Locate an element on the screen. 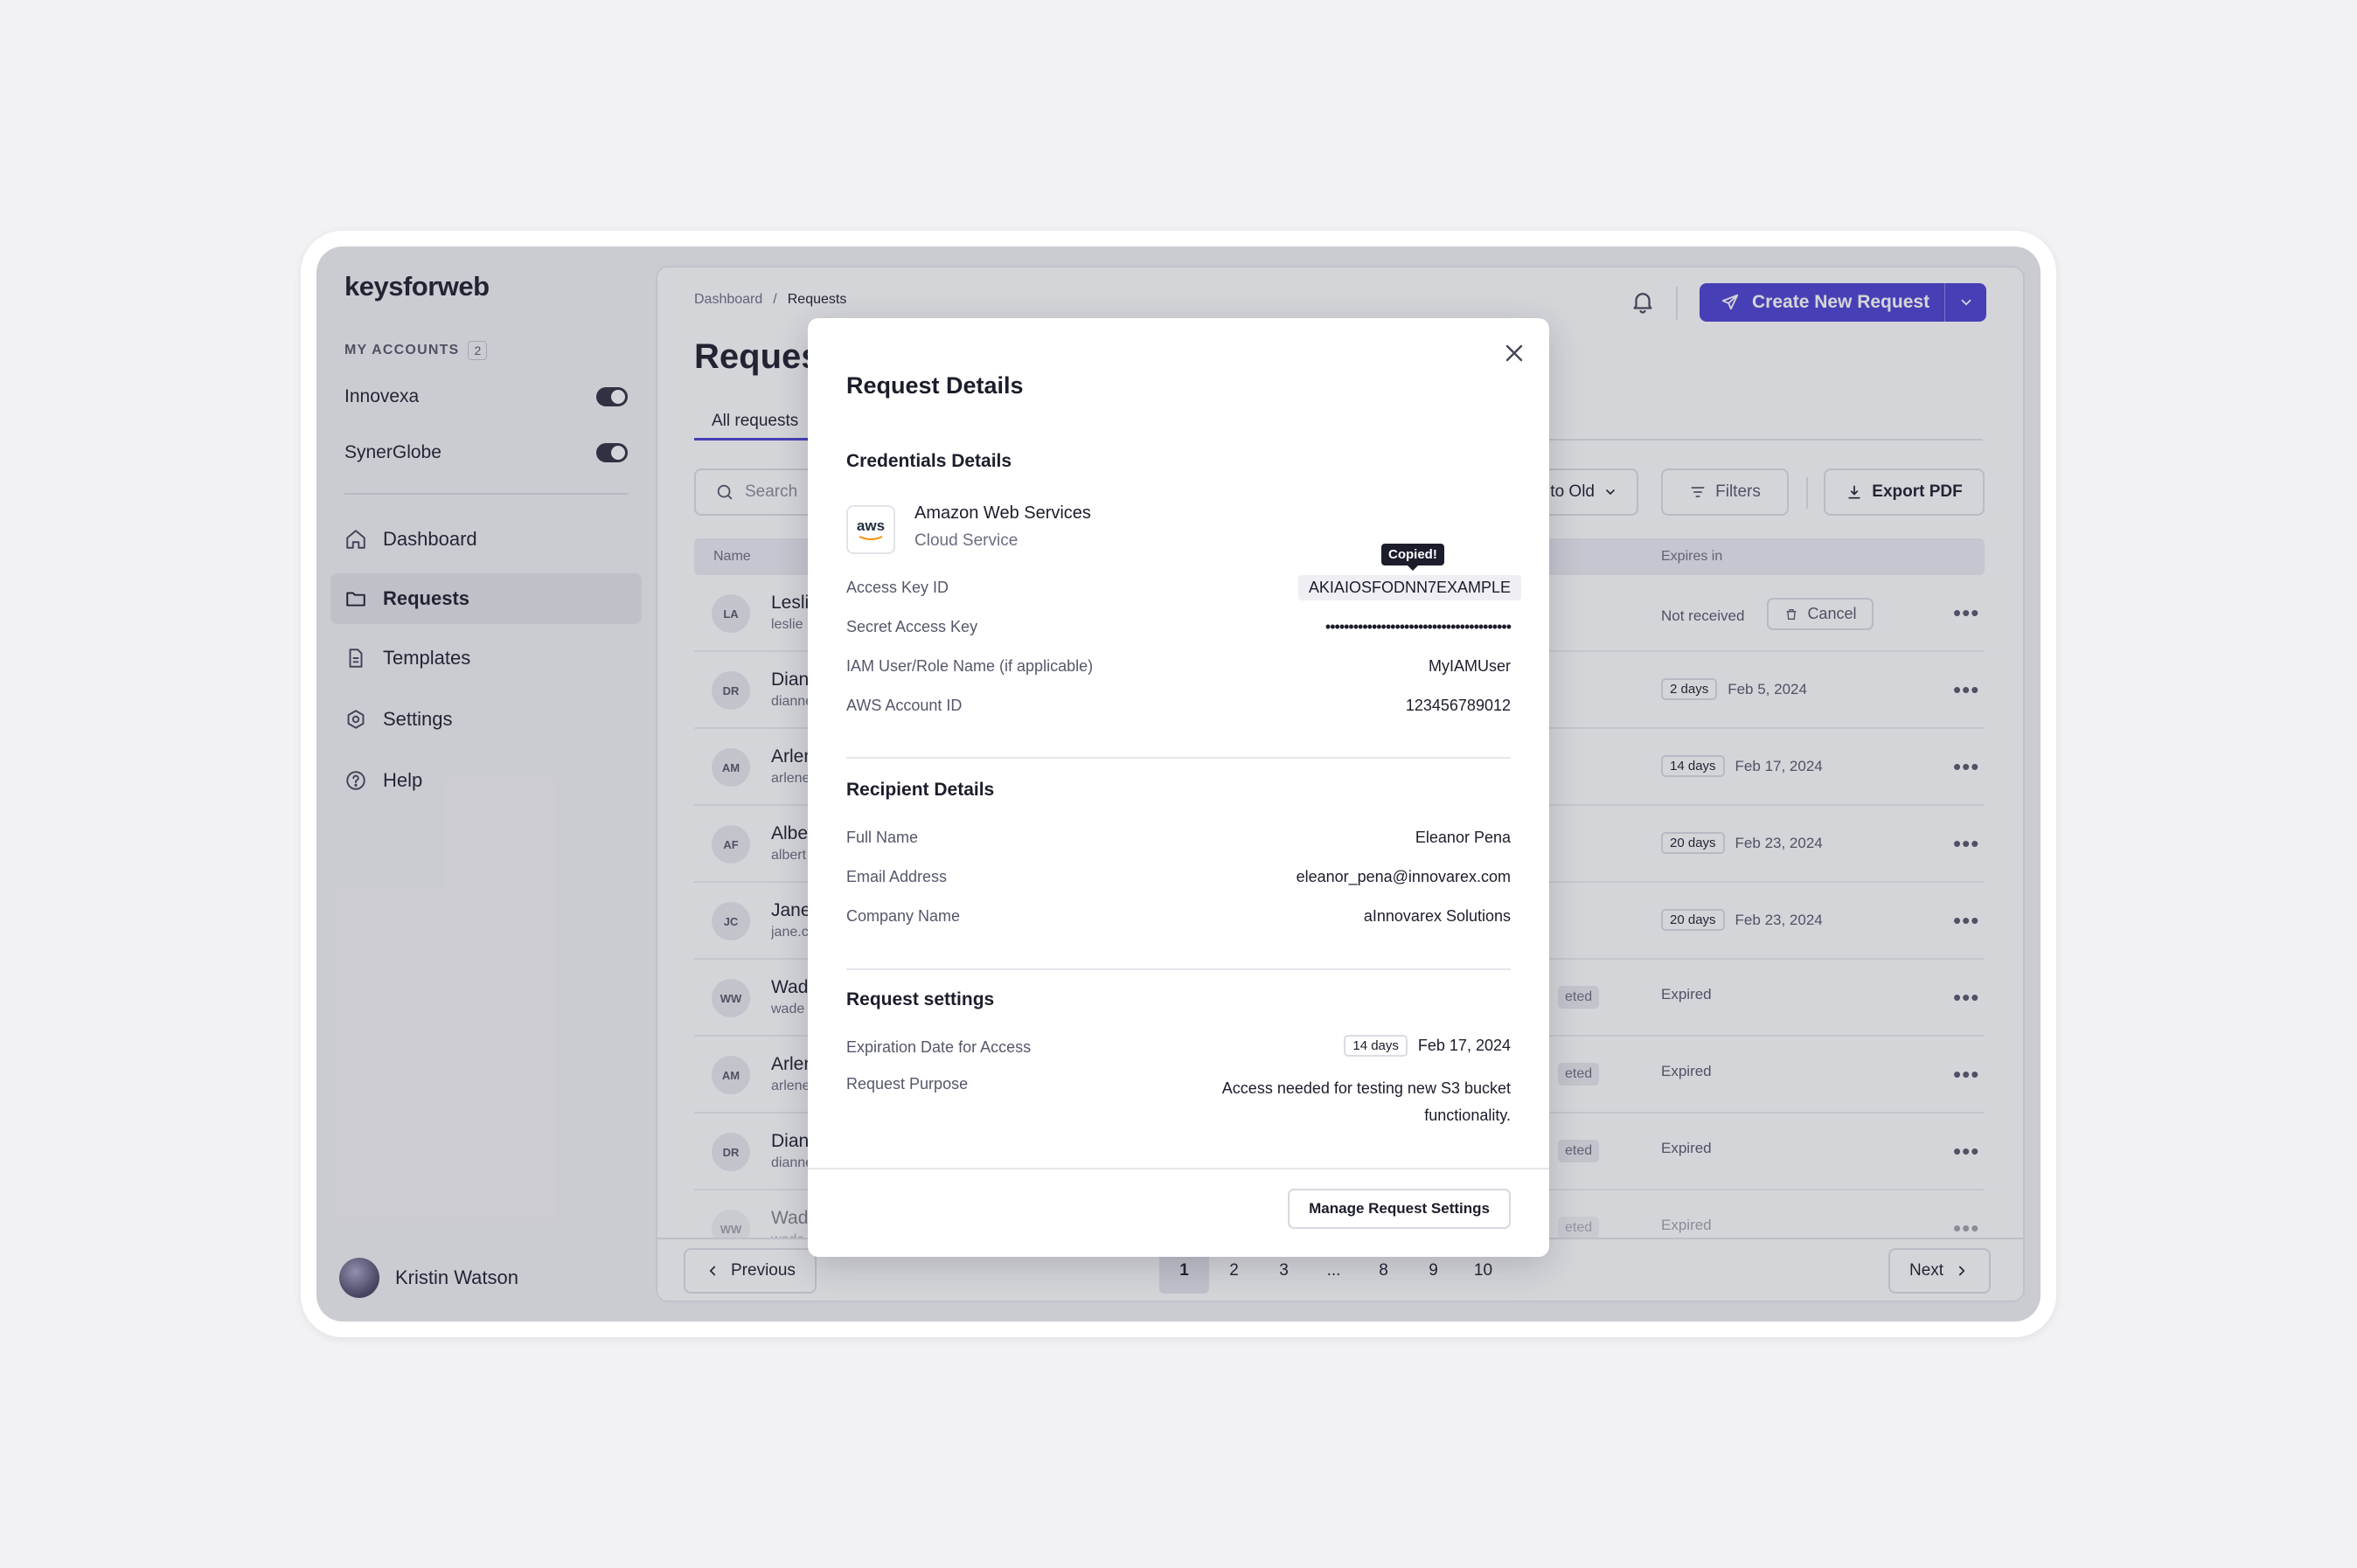  access-key-value: AKIAIOSFODNN7EXAMPLE is located at coordinates (1409, 587).